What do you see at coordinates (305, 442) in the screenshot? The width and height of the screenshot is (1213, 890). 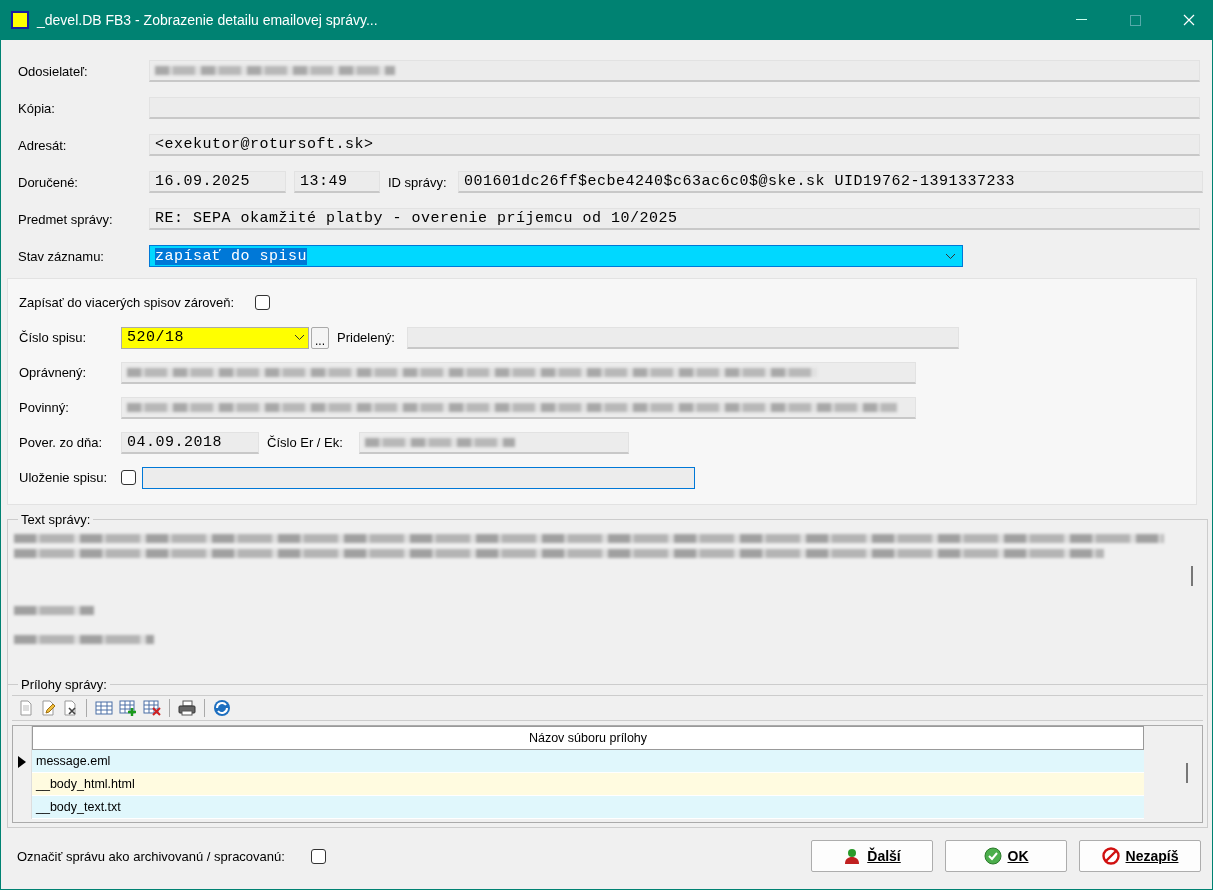 I see `field-label: Číslo Er / Ek:` at bounding box center [305, 442].